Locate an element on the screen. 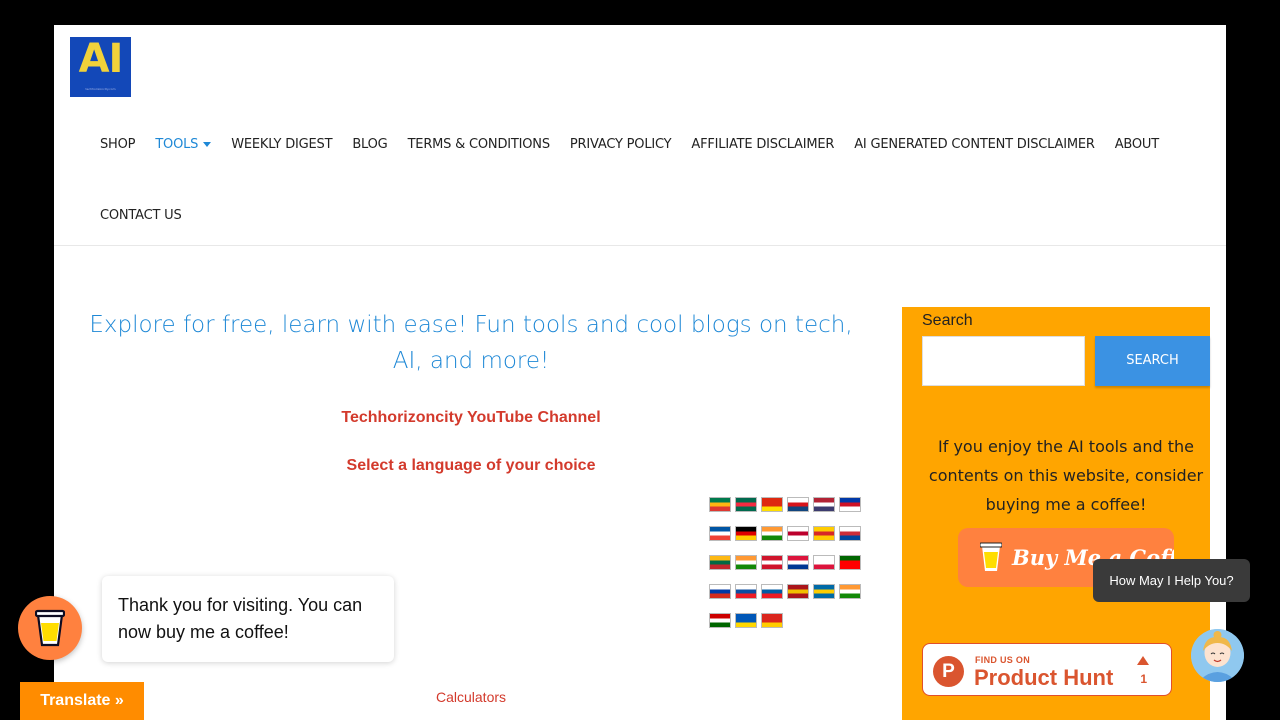  nav-label: BLOG is located at coordinates (370, 144).